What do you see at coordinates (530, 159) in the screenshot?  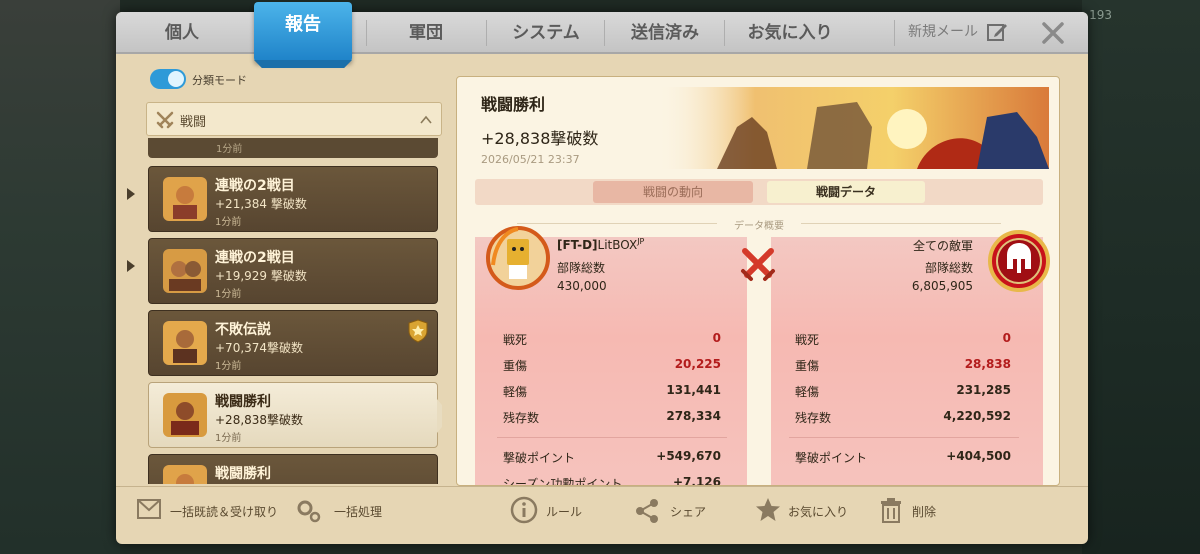 I see `report-detail-date: 2026/05/21 23:37` at bounding box center [530, 159].